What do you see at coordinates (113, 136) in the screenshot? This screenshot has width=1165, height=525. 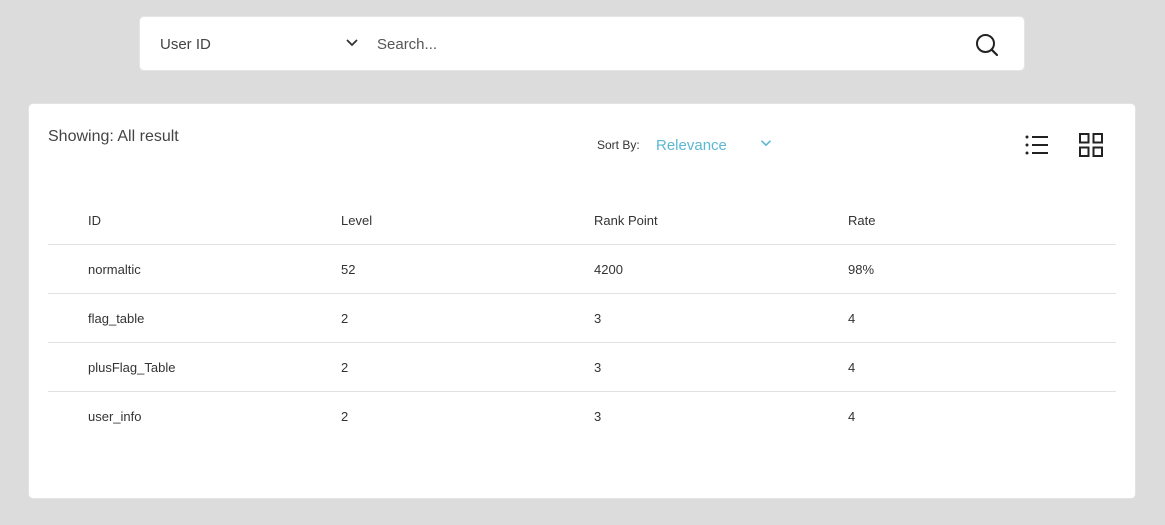 I see `showing-label: Showing: All result` at bounding box center [113, 136].